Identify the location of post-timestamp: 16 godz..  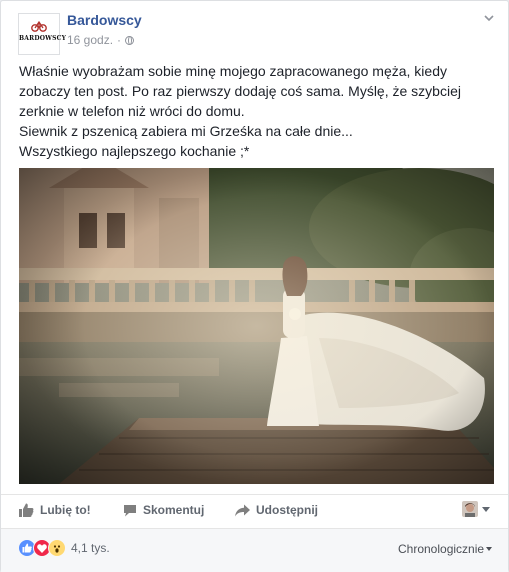
(90, 40).